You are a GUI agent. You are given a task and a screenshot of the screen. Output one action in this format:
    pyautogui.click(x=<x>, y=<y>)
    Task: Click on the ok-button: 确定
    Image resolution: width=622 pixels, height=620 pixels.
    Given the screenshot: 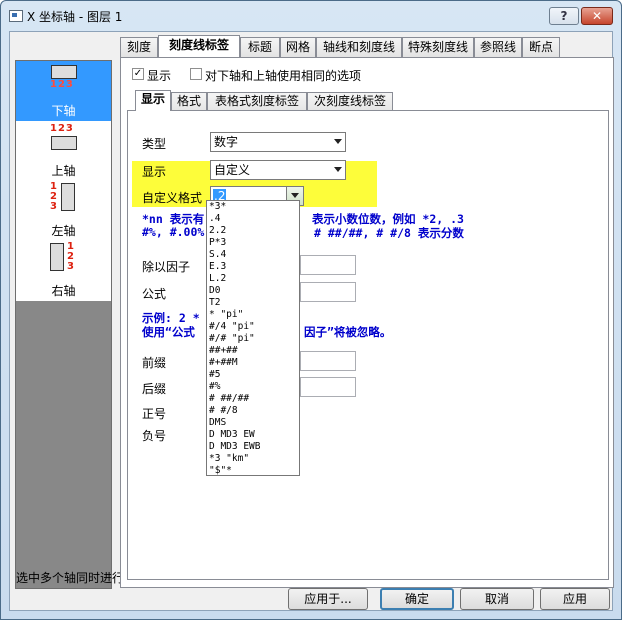 What is the action you would take?
    pyautogui.click(x=417, y=599)
    